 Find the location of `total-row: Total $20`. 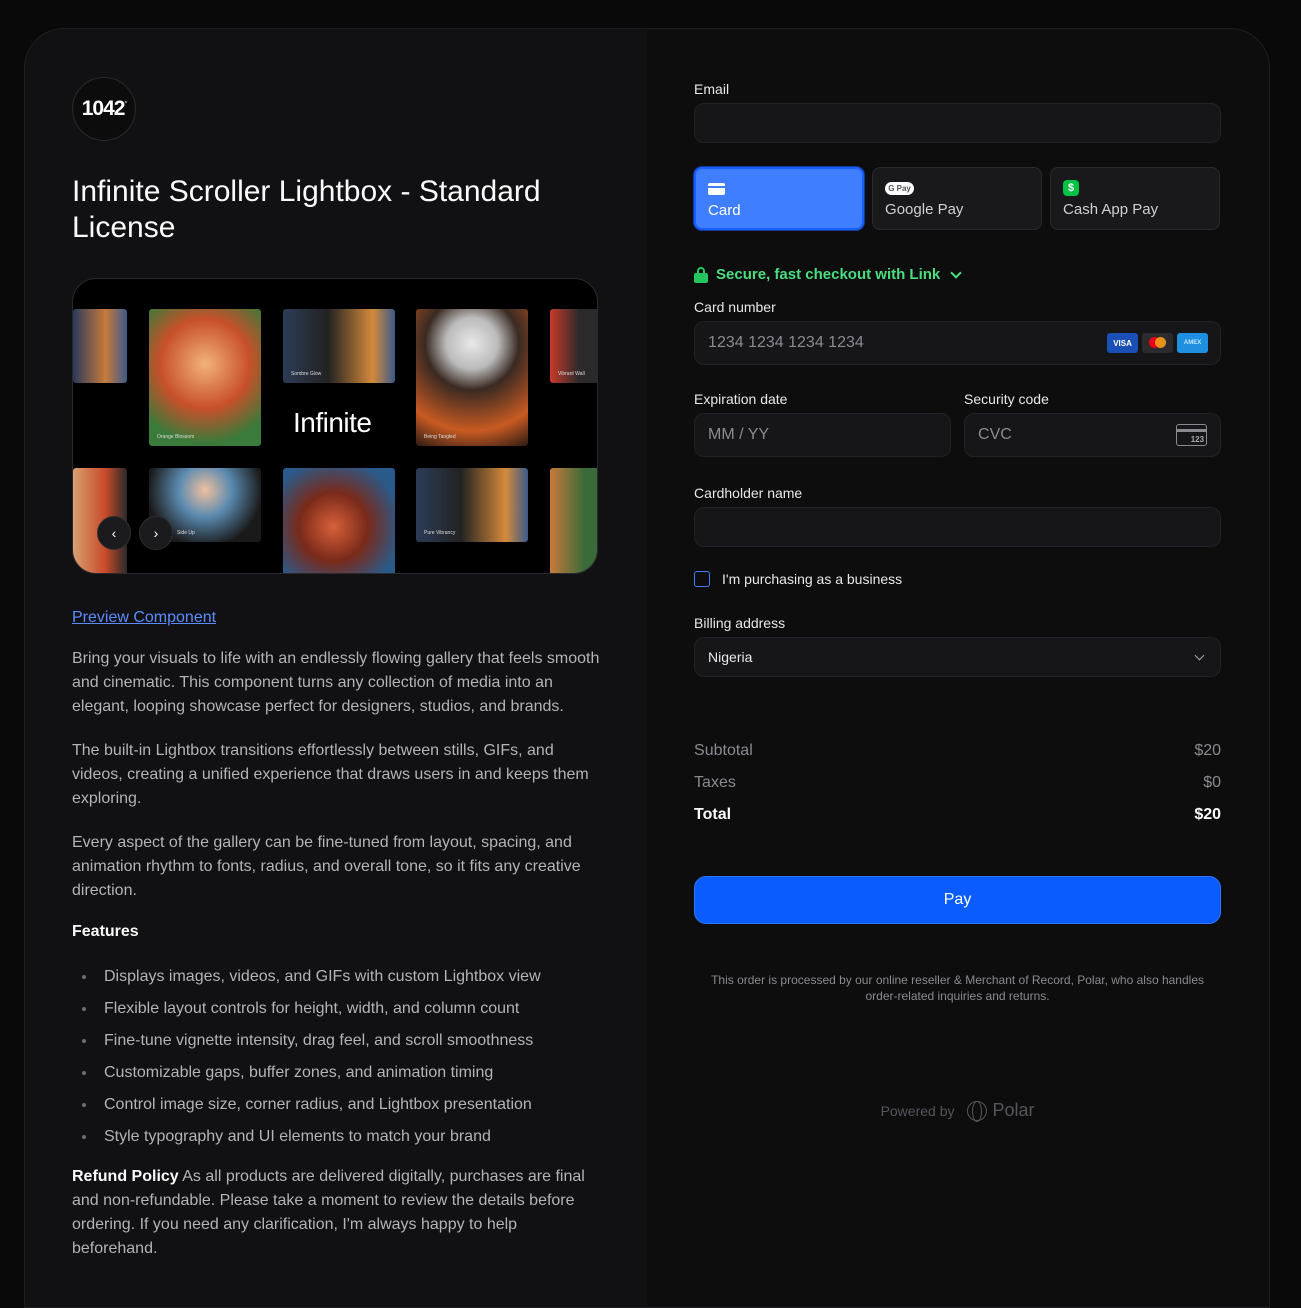

total-row: Total $20 is located at coordinates (957, 815).